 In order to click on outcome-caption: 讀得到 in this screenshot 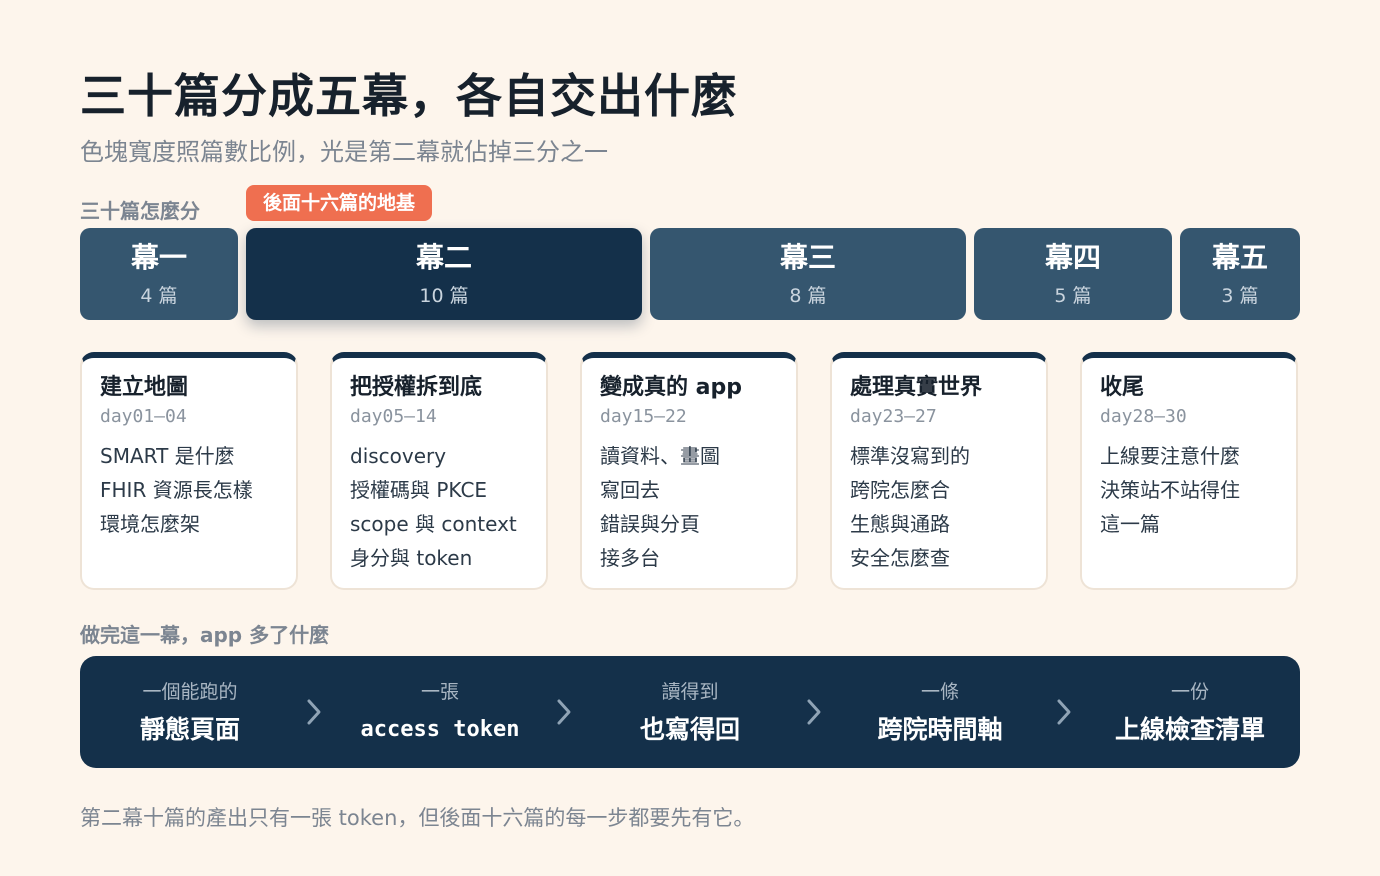, I will do `click(690, 692)`.